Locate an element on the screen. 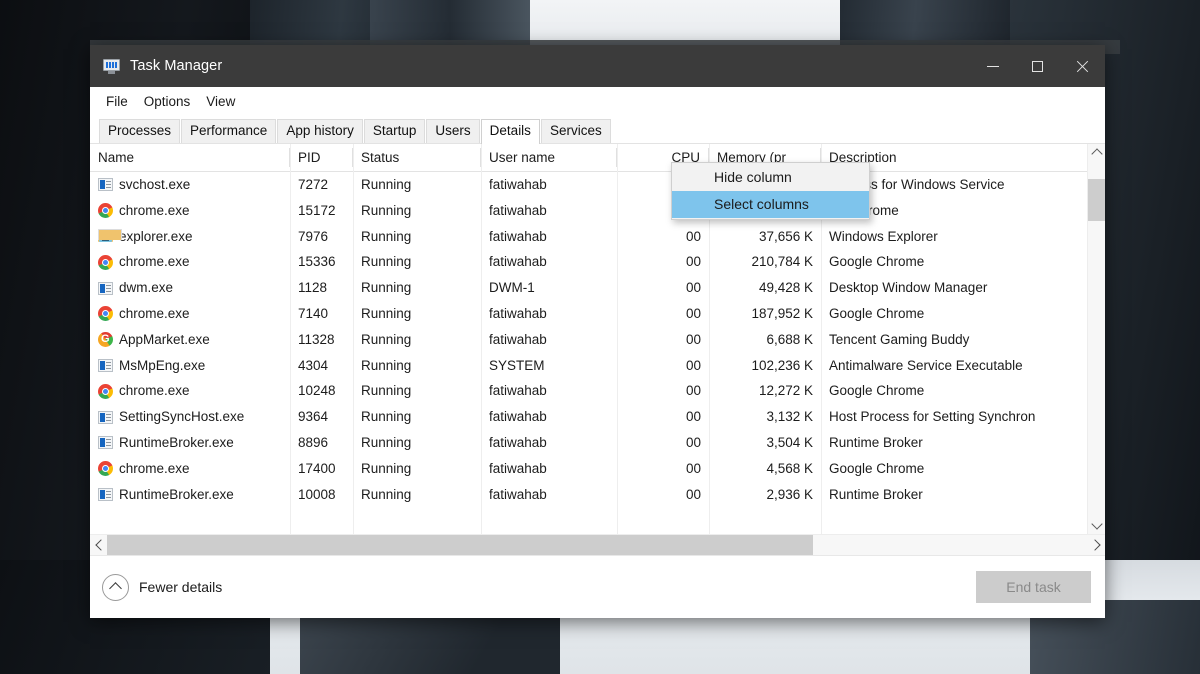  chevron-down-icon is located at coordinates (1096, 524).